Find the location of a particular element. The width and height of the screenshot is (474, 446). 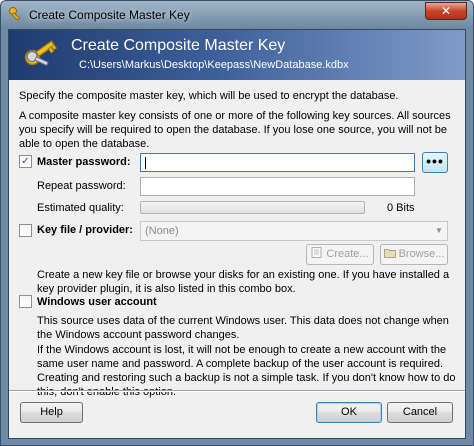

master-password-checkbox: ✓ is located at coordinates (25, 161).